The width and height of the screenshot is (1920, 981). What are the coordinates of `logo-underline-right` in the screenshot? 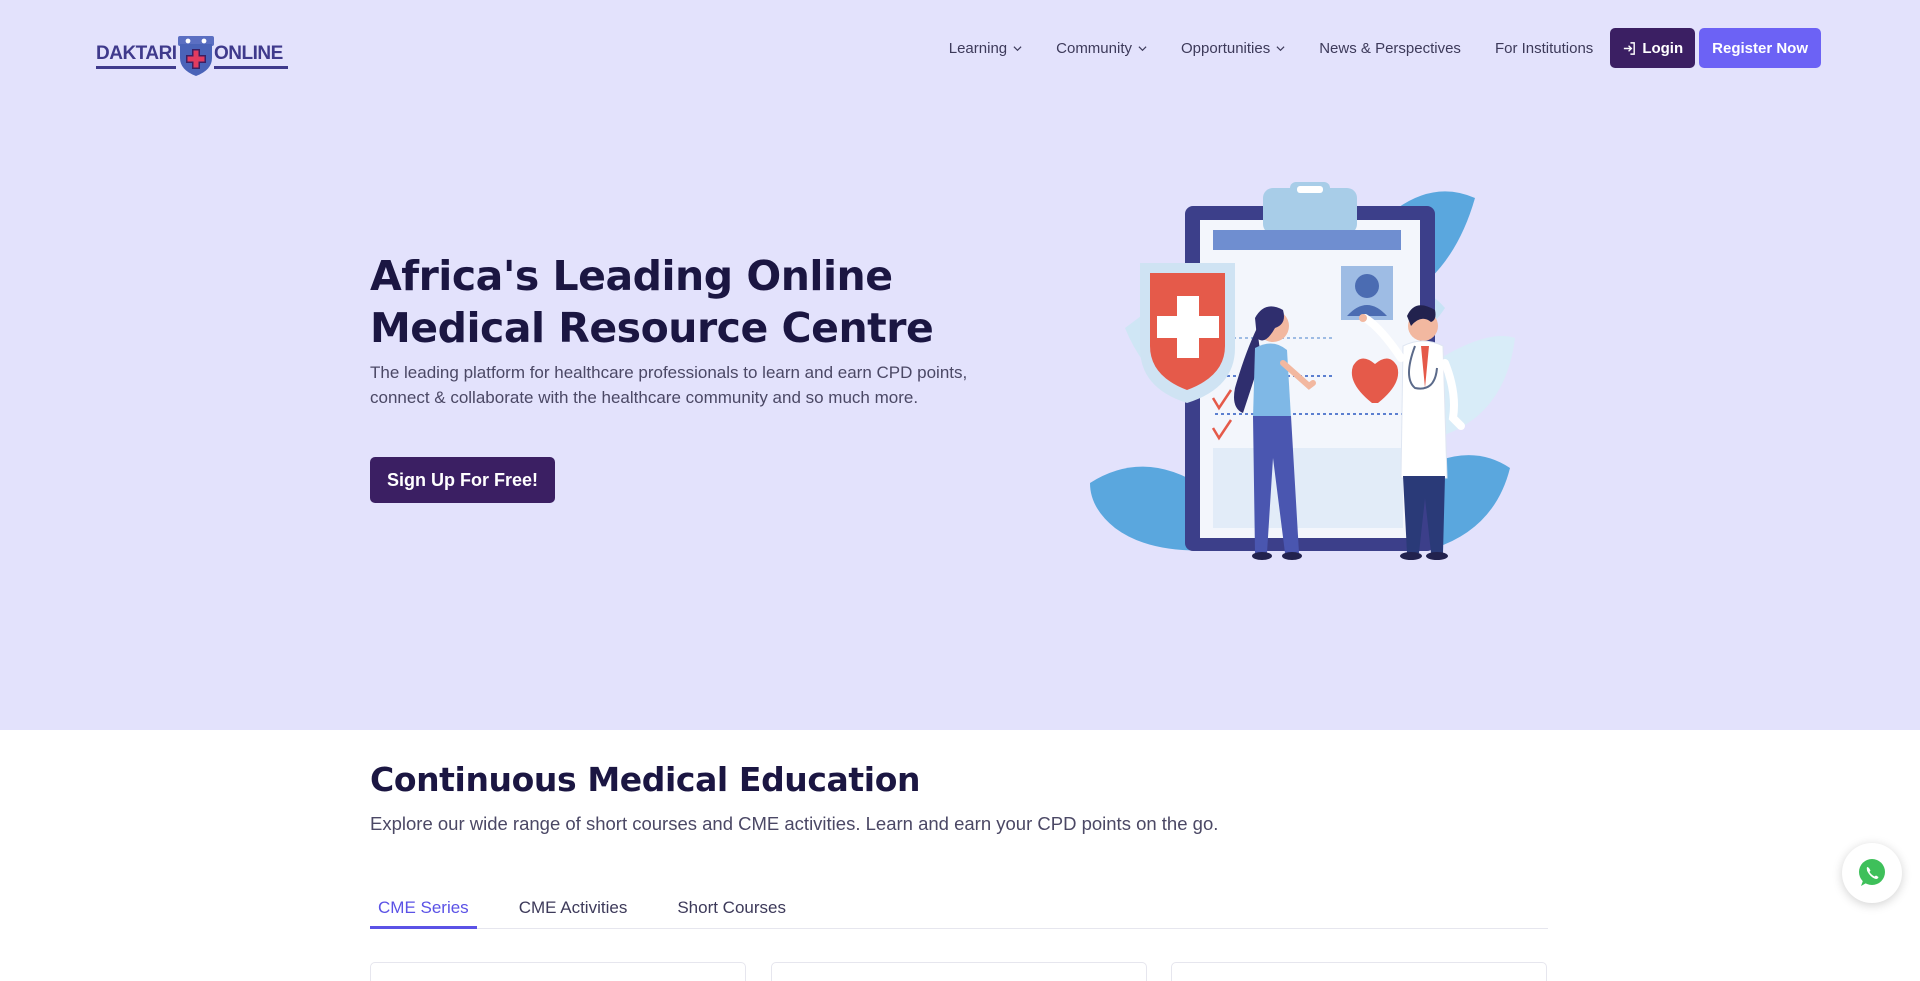 It's located at (251, 67).